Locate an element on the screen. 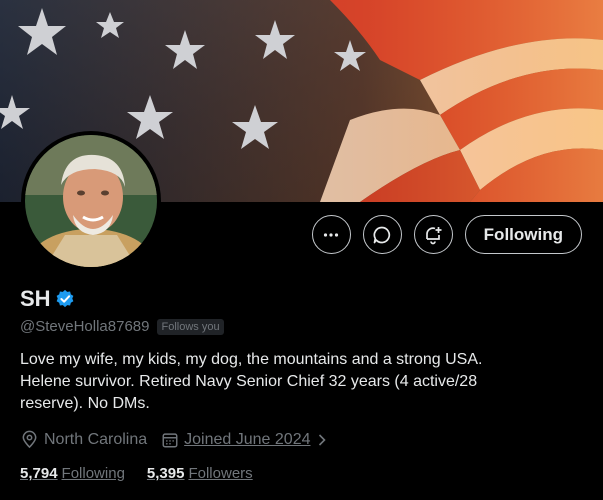  following-count: 5,794 is located at coordinates (39, 473).